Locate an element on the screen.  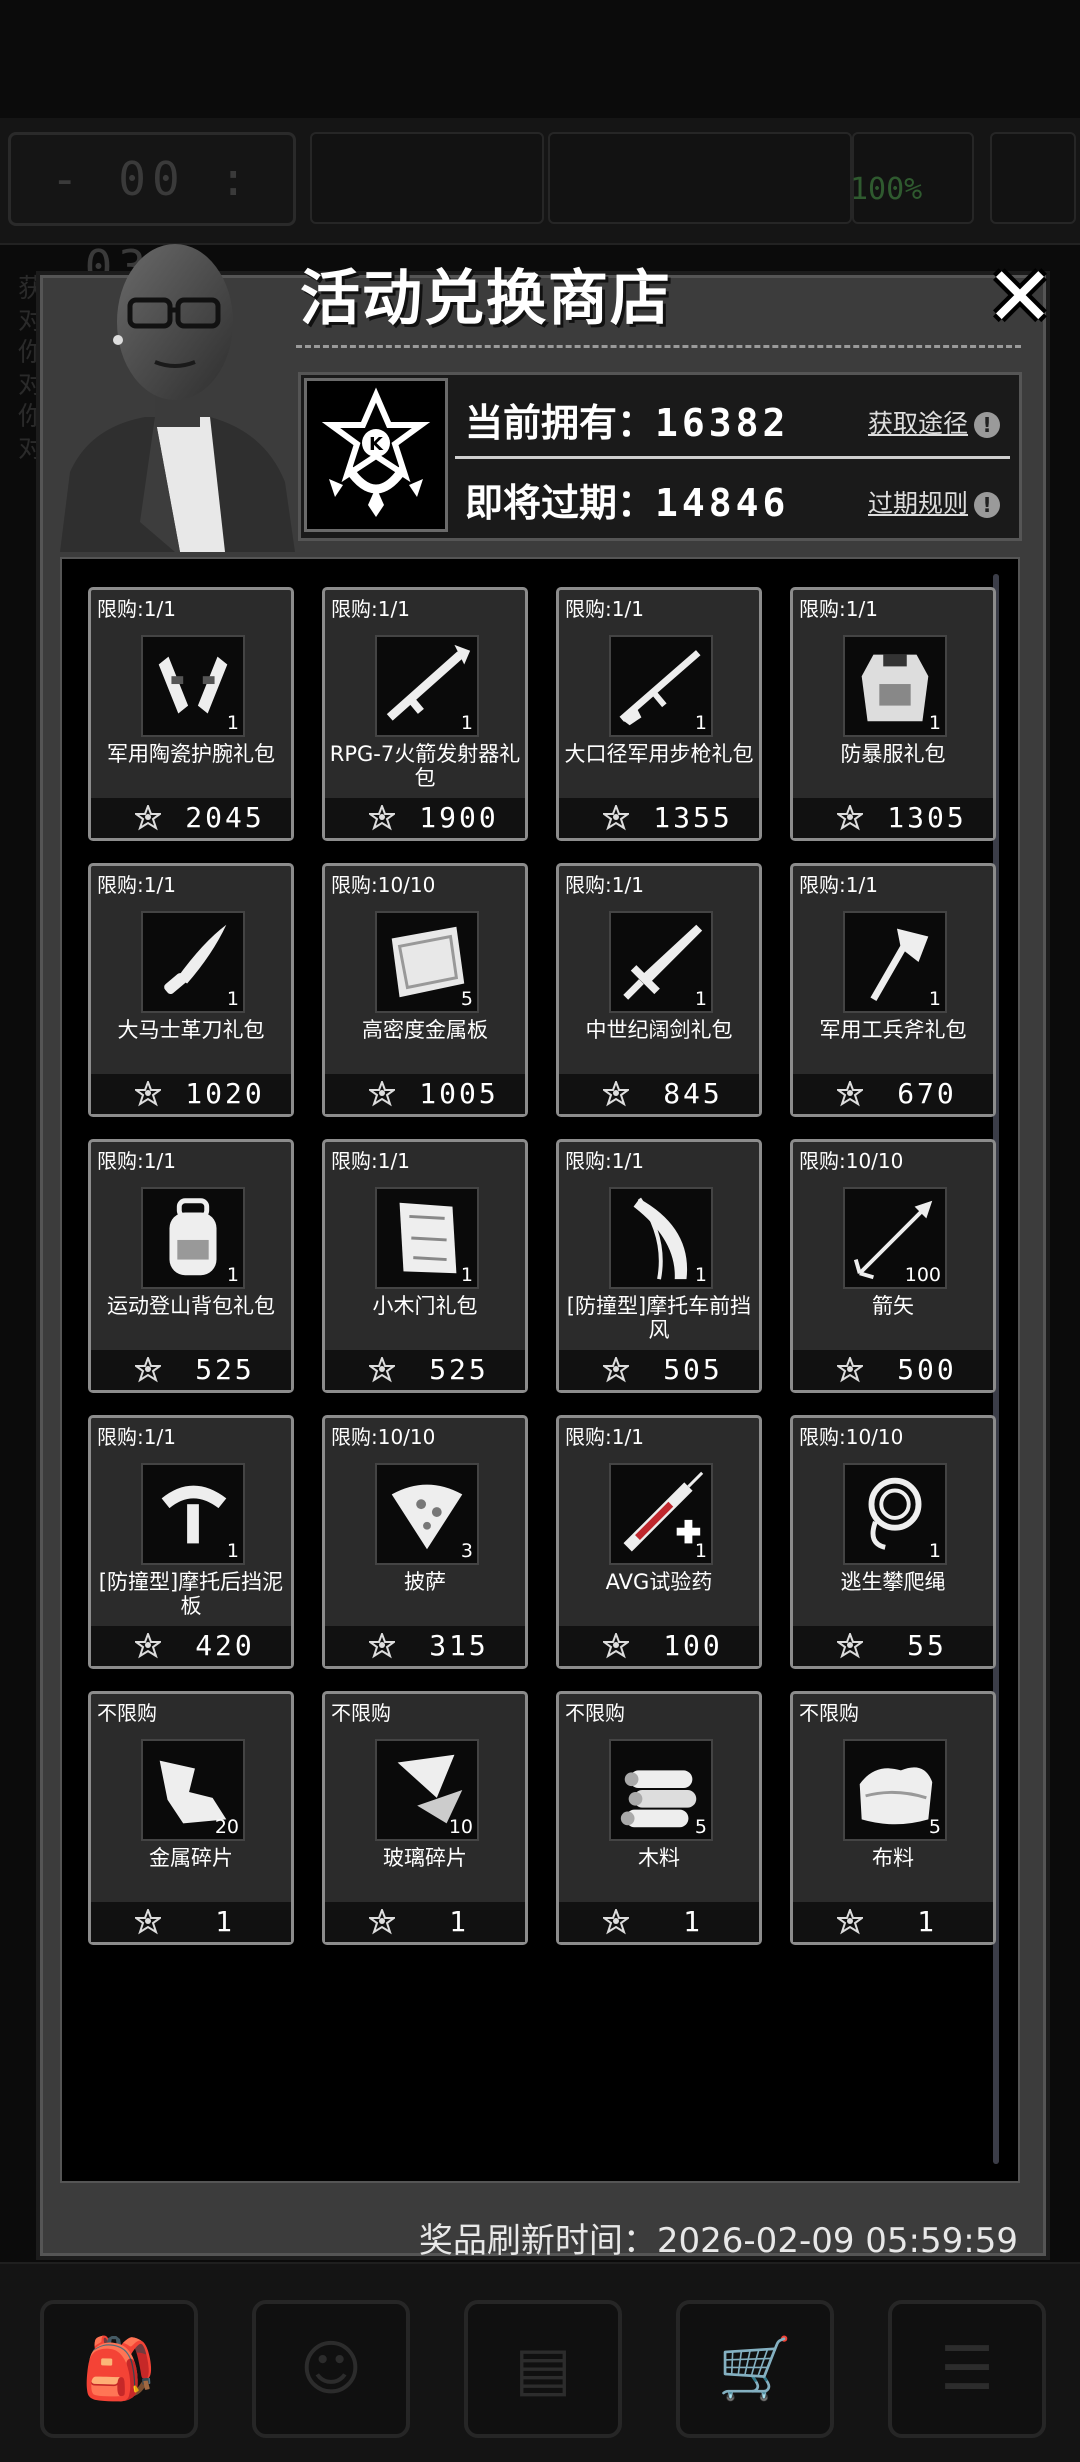
item-price: 1305 is located at coordinates (927, 817).